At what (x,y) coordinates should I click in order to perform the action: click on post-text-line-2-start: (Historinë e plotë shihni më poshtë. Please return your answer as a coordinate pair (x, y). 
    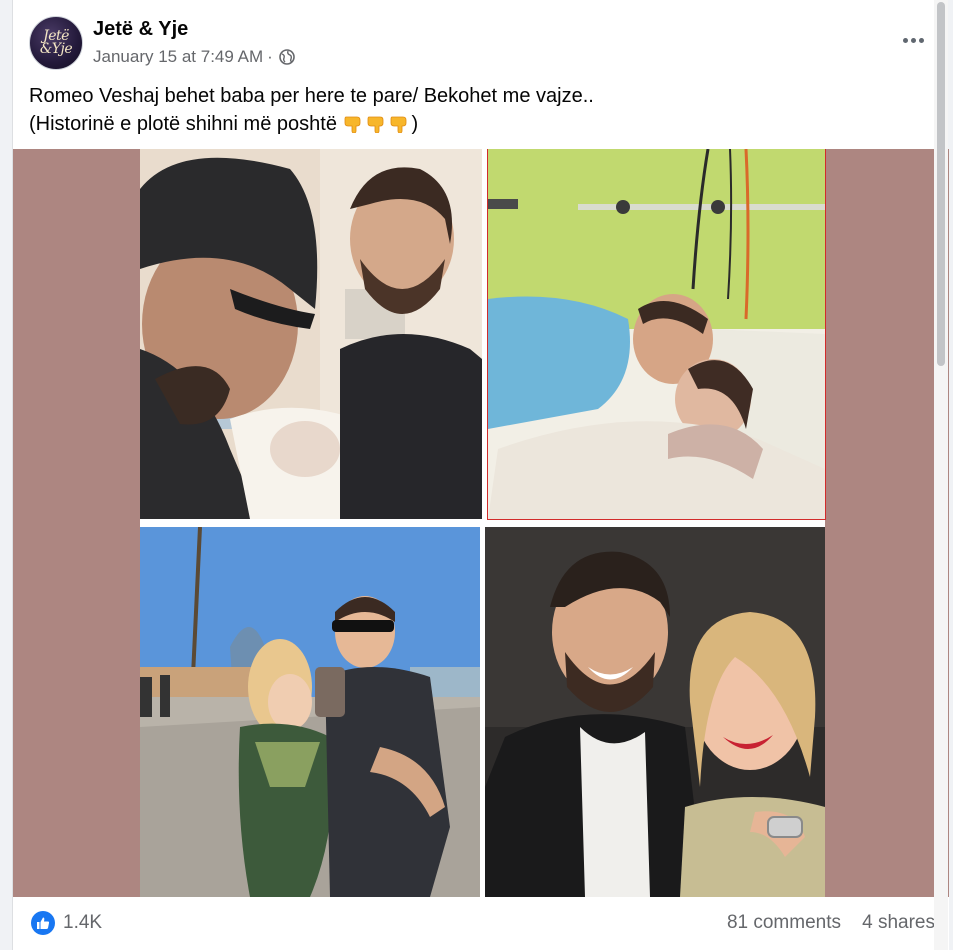
    Looking at the image, I should click on (183, 124).